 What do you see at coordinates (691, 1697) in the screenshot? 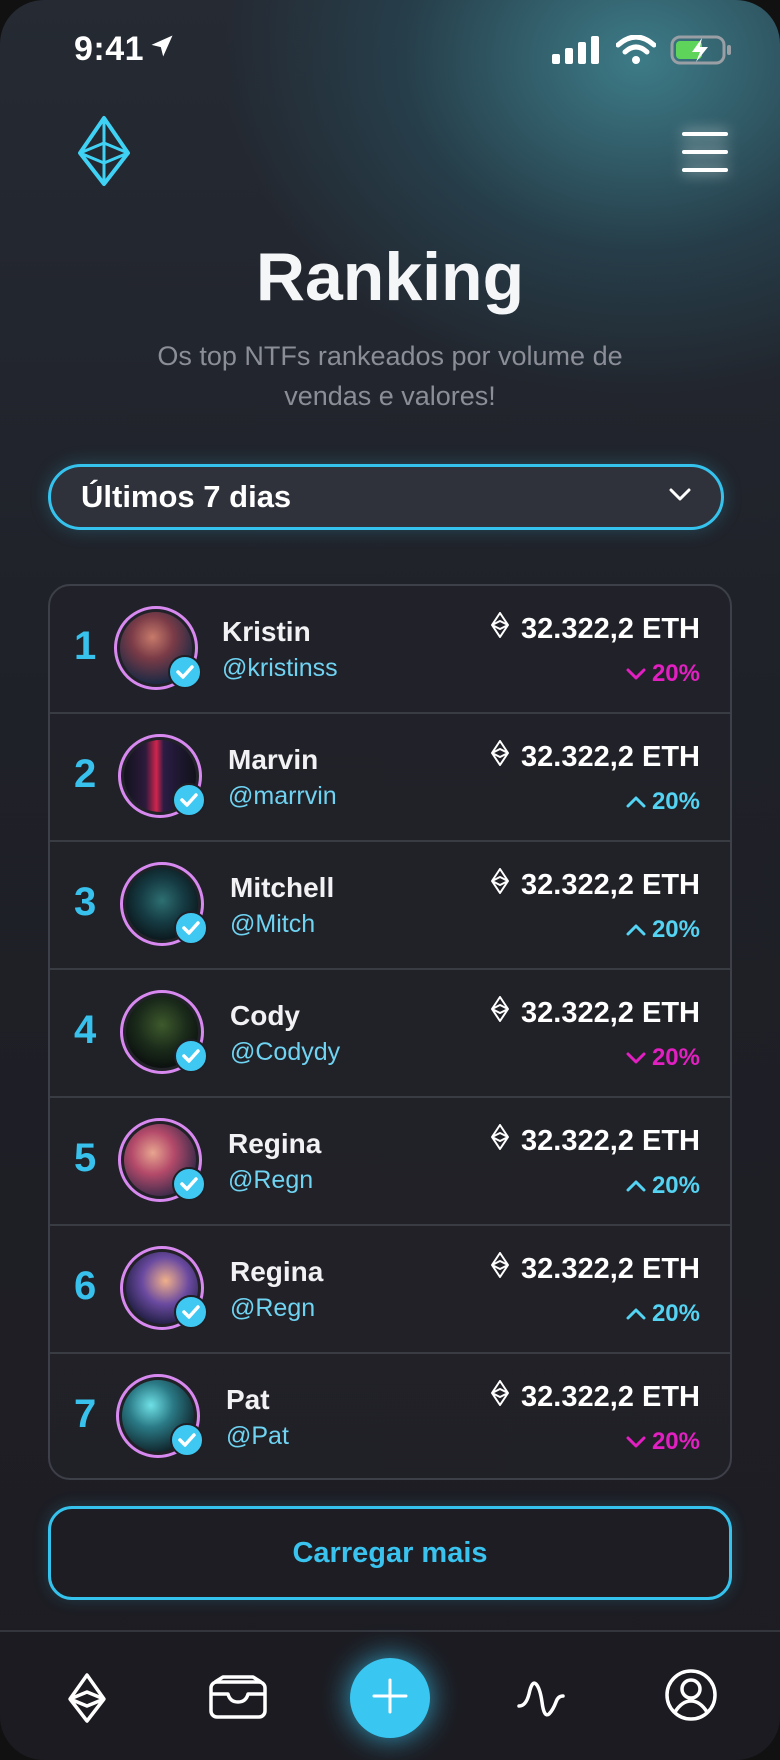
I see `profile-icon` at bounding box center [691, 1697].